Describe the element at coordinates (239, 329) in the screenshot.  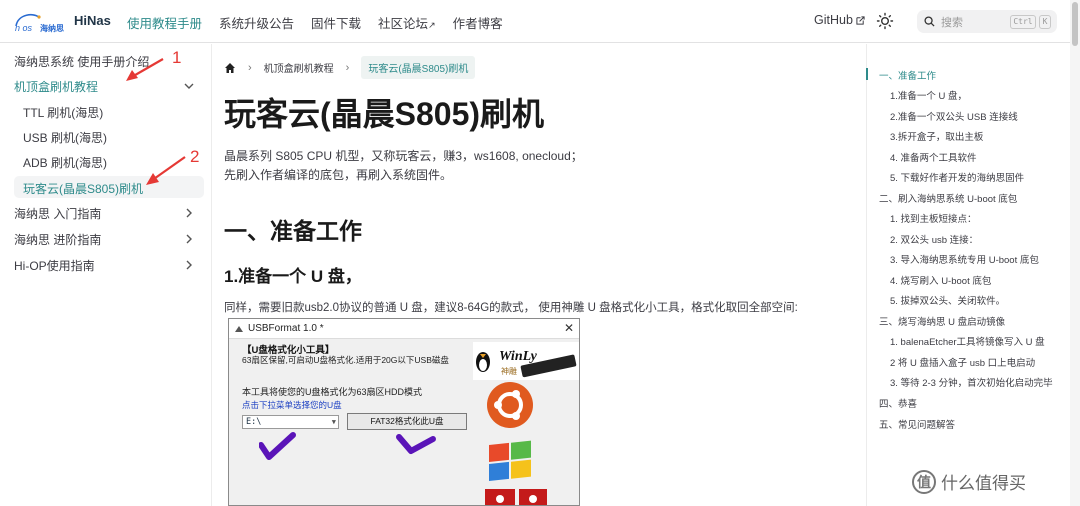
I see `app-icon` at that location.